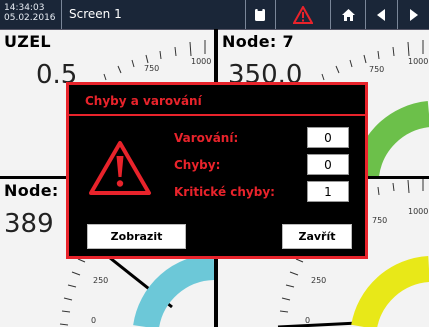 This screenshot has height=327, width=429. What do you see at coordinates (143, 101) in the screenshot?
I see `dialog-title: Chyby a varování` at bounding box center [143, 101].